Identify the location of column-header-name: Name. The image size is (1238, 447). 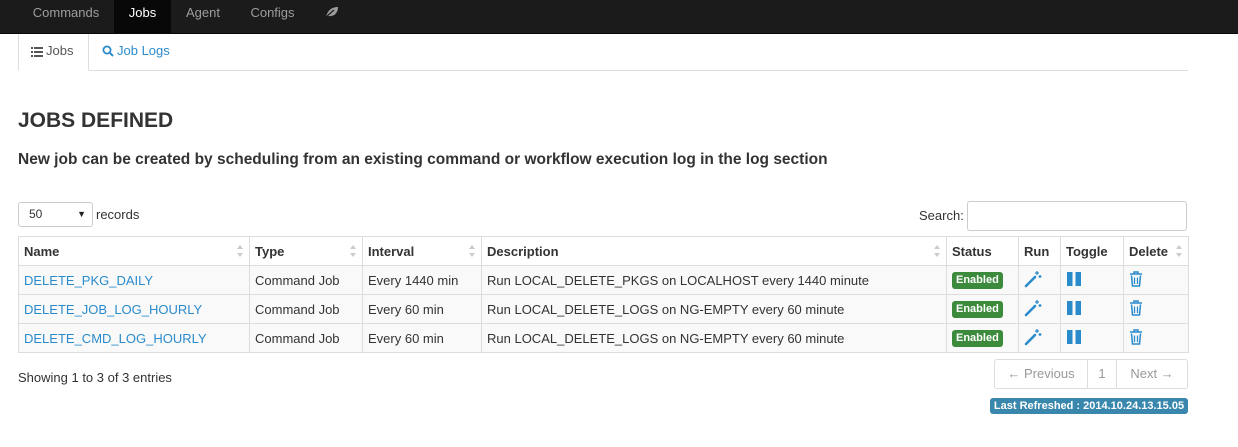
(134, 251).